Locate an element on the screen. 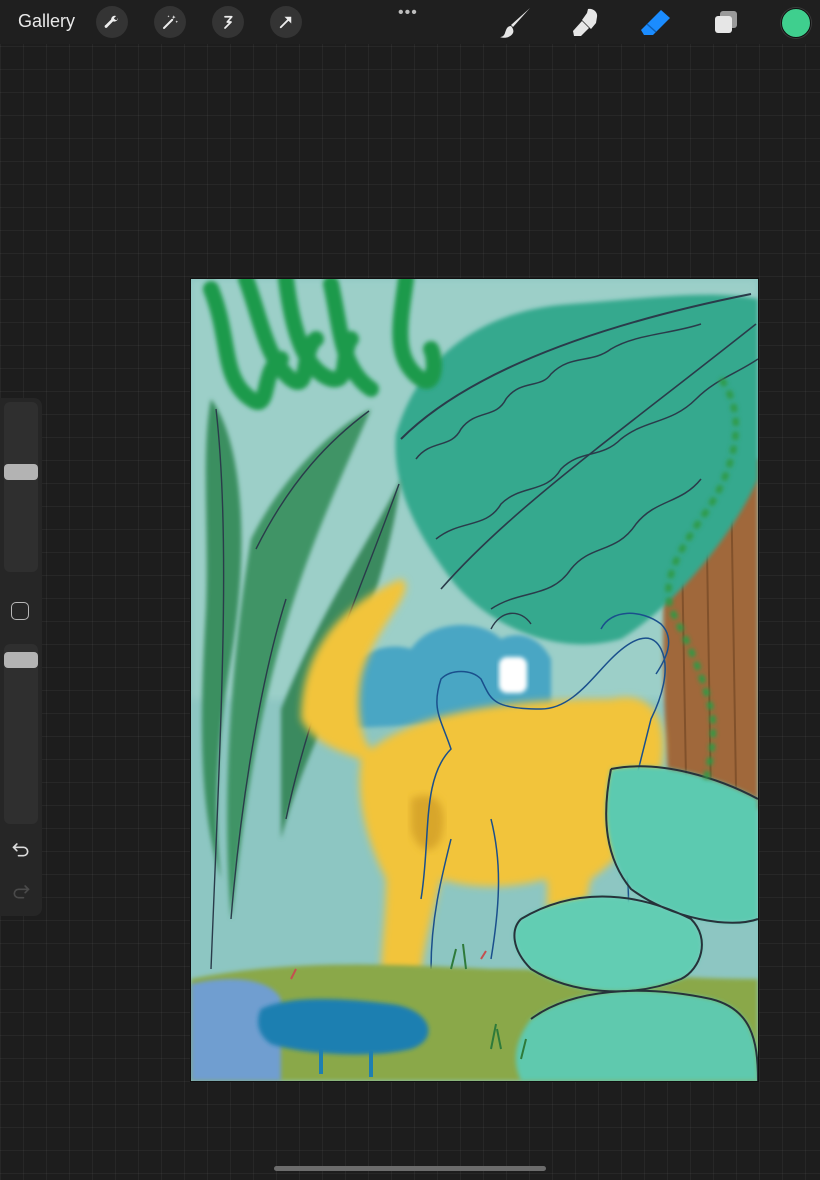  opacity-thumb is located at coordinates (21, 660).